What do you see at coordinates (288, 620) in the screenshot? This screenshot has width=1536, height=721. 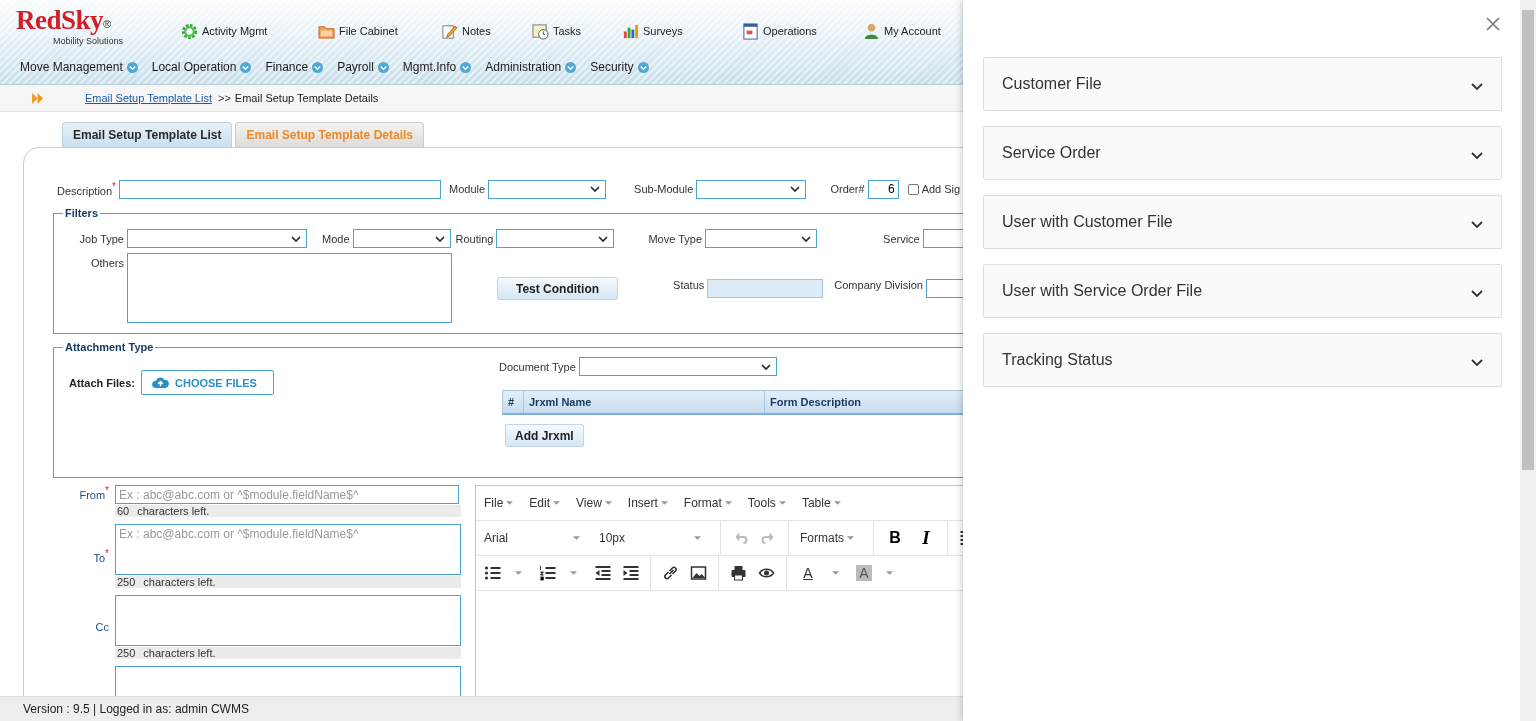 I see `email-field` at bounding box center [288, 620].